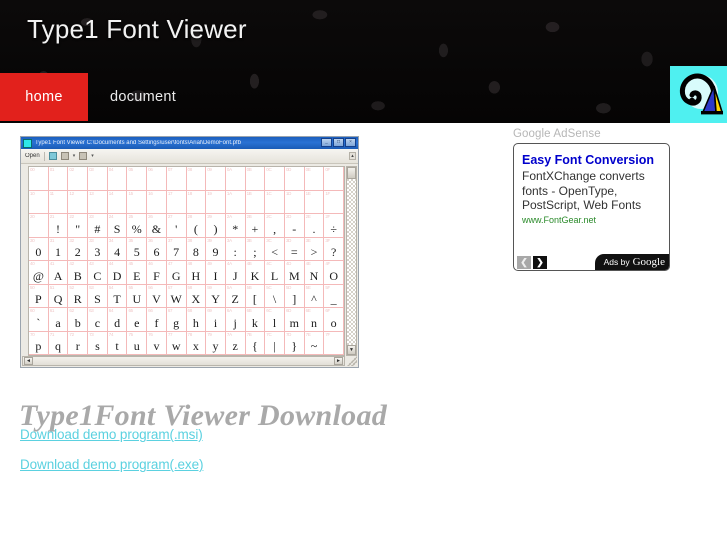 This screenshot has height=545, width=727. What do you see at coordinates (137, 296) in the screenshot?
I see `charmap-cell: 55 U` at bounding box center [137, 296].